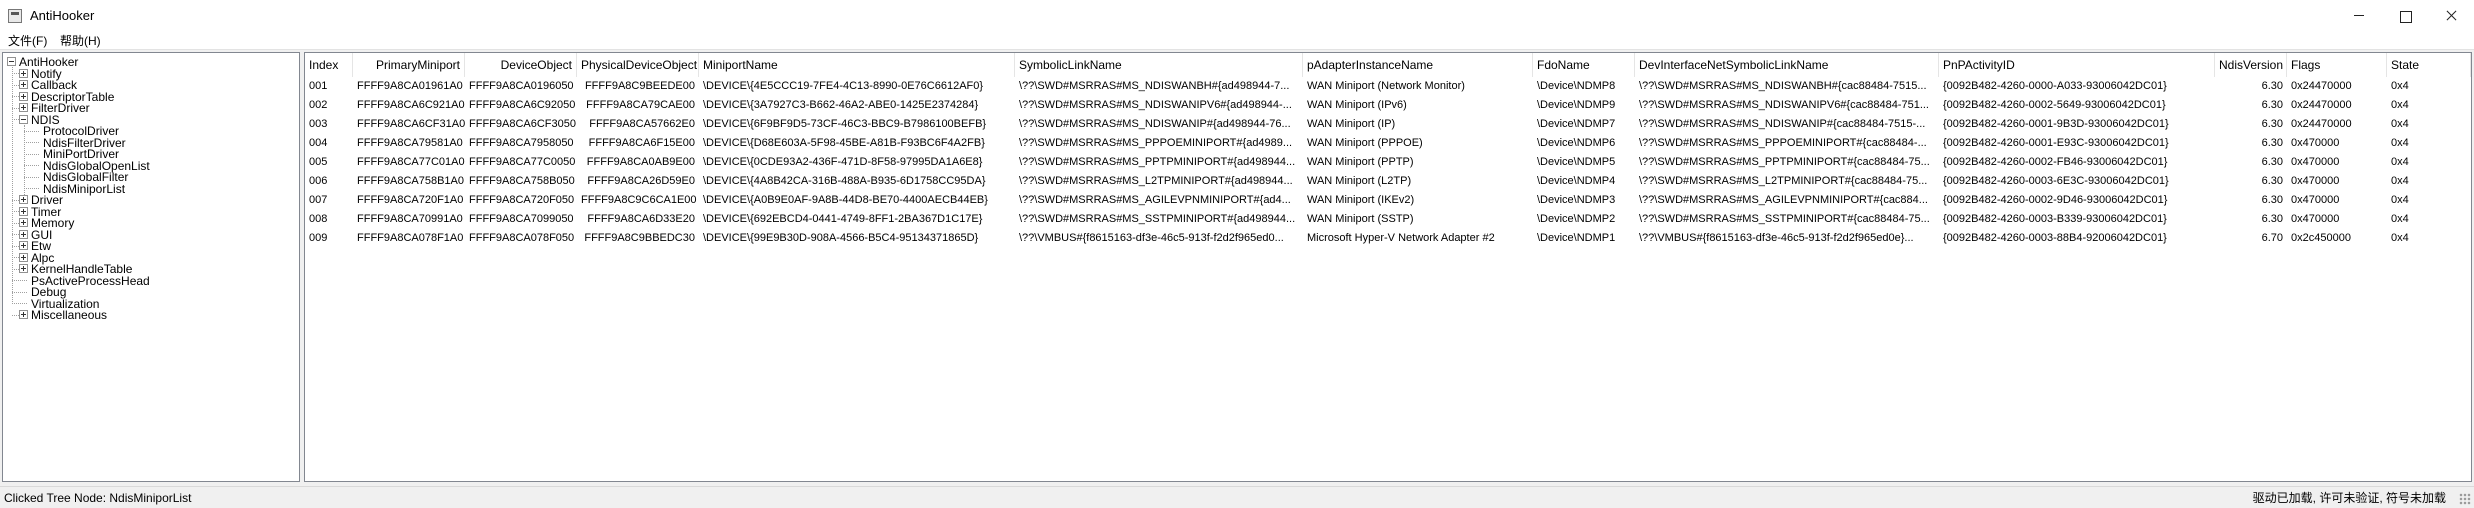  Describe the element at coordinates (318, 86) in the screenshot. I see `cell-index: 001` at that location.